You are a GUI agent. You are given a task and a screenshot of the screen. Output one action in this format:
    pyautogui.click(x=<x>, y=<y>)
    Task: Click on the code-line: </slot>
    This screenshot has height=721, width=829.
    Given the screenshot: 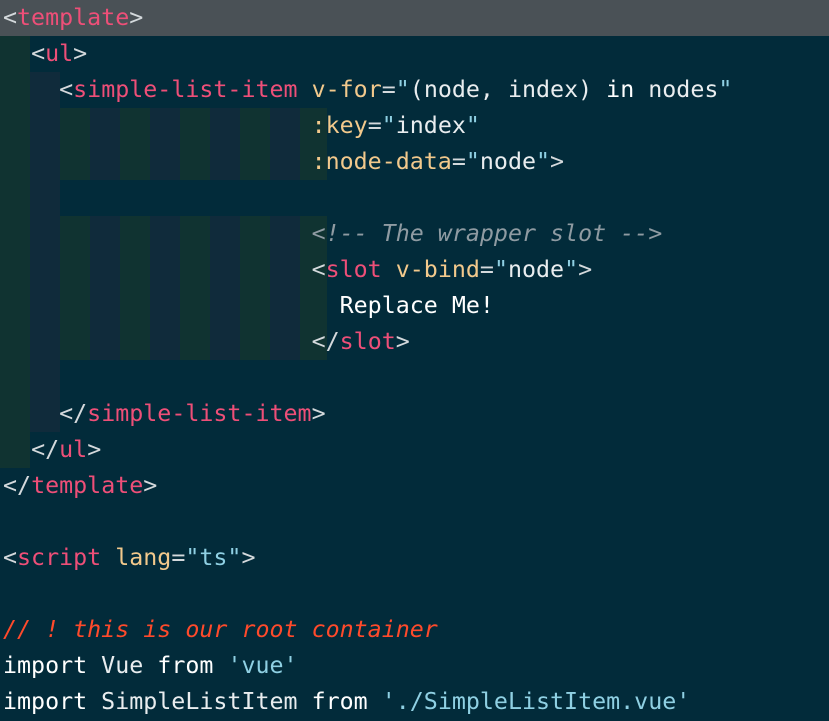 What is the action you would take?
    pyautogui.click(x=206, y=342)
    